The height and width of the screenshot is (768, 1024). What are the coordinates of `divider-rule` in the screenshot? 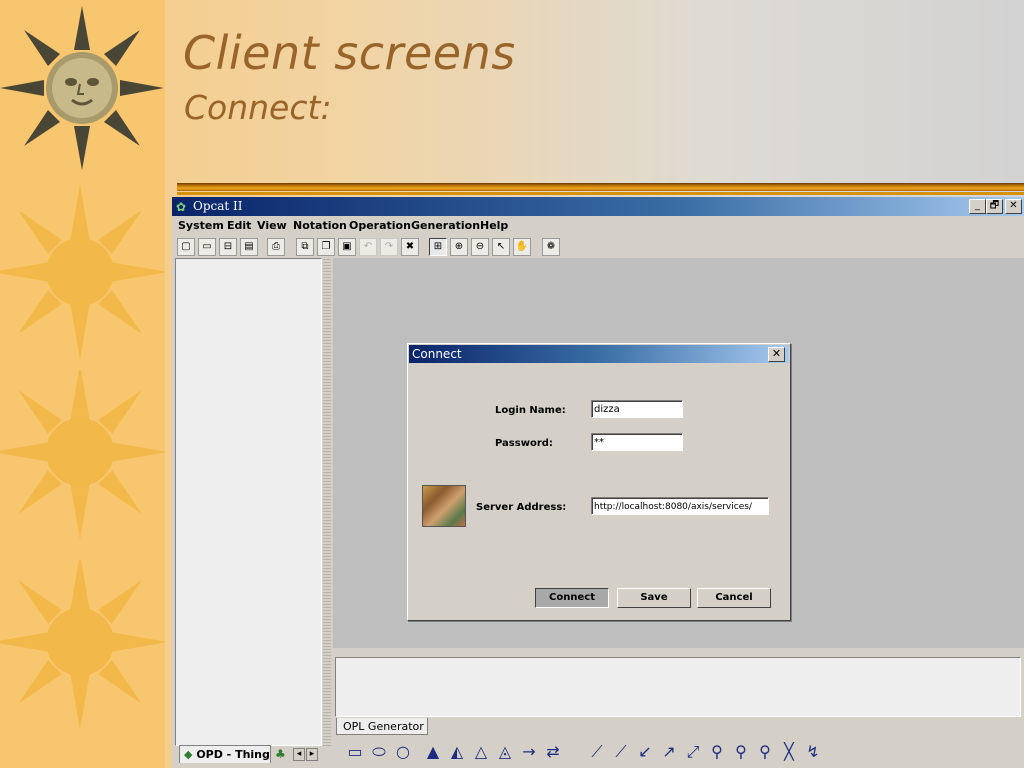 It's located at (600, 187).